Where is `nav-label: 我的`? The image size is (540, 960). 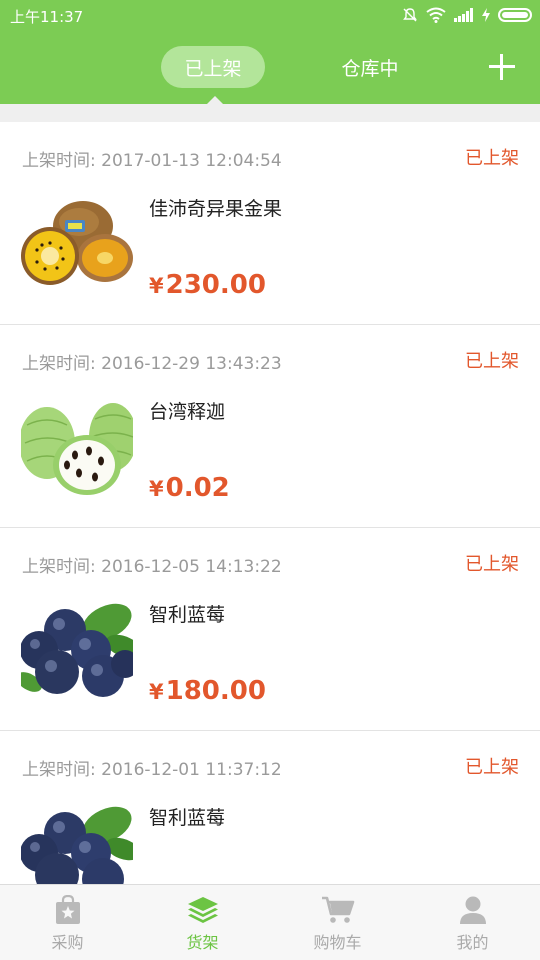 nav-label: 我的 is located at coordinates (472, 942).